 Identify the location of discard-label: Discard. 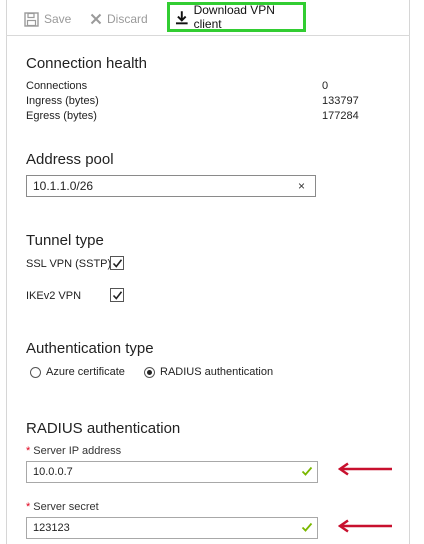
(127, 19).